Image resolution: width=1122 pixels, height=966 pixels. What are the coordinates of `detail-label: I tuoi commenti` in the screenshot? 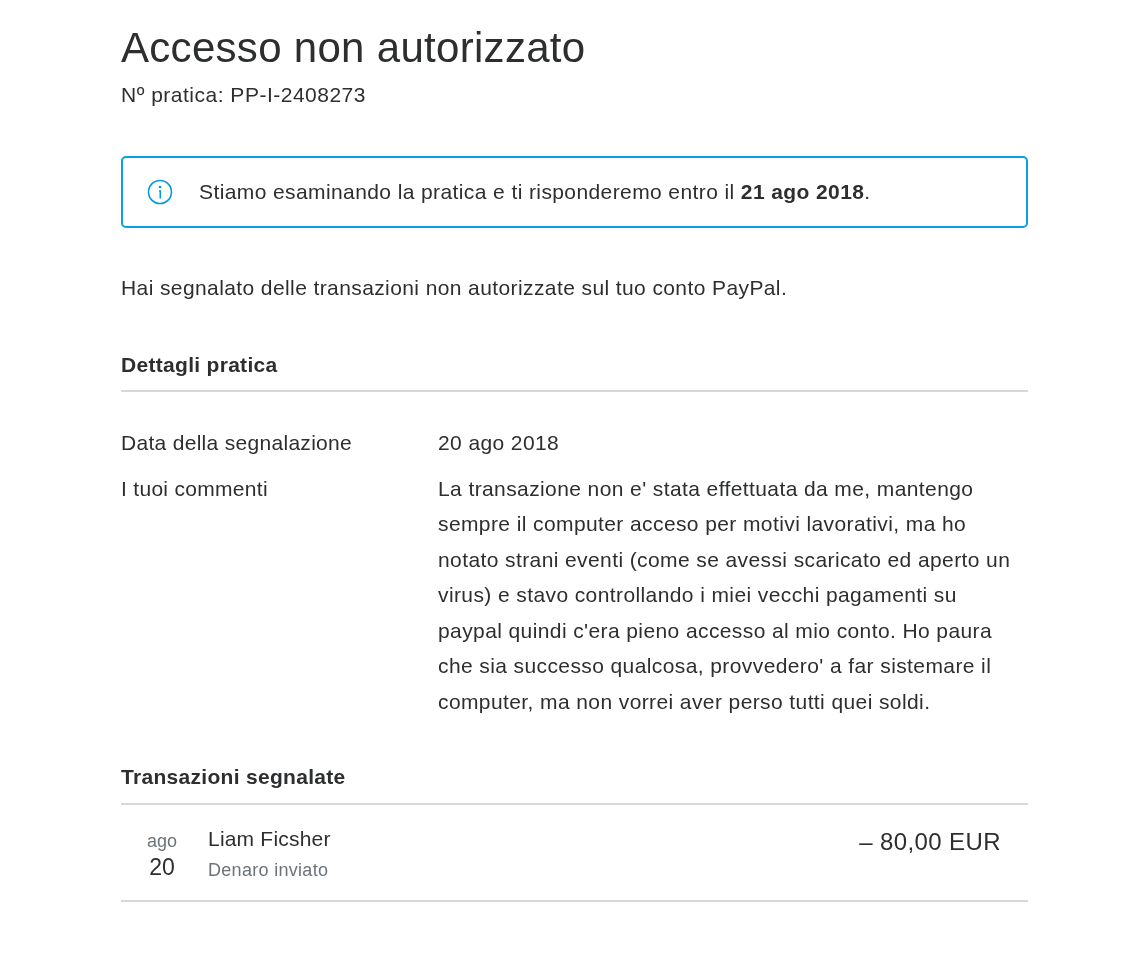 It's located at (194, 488).